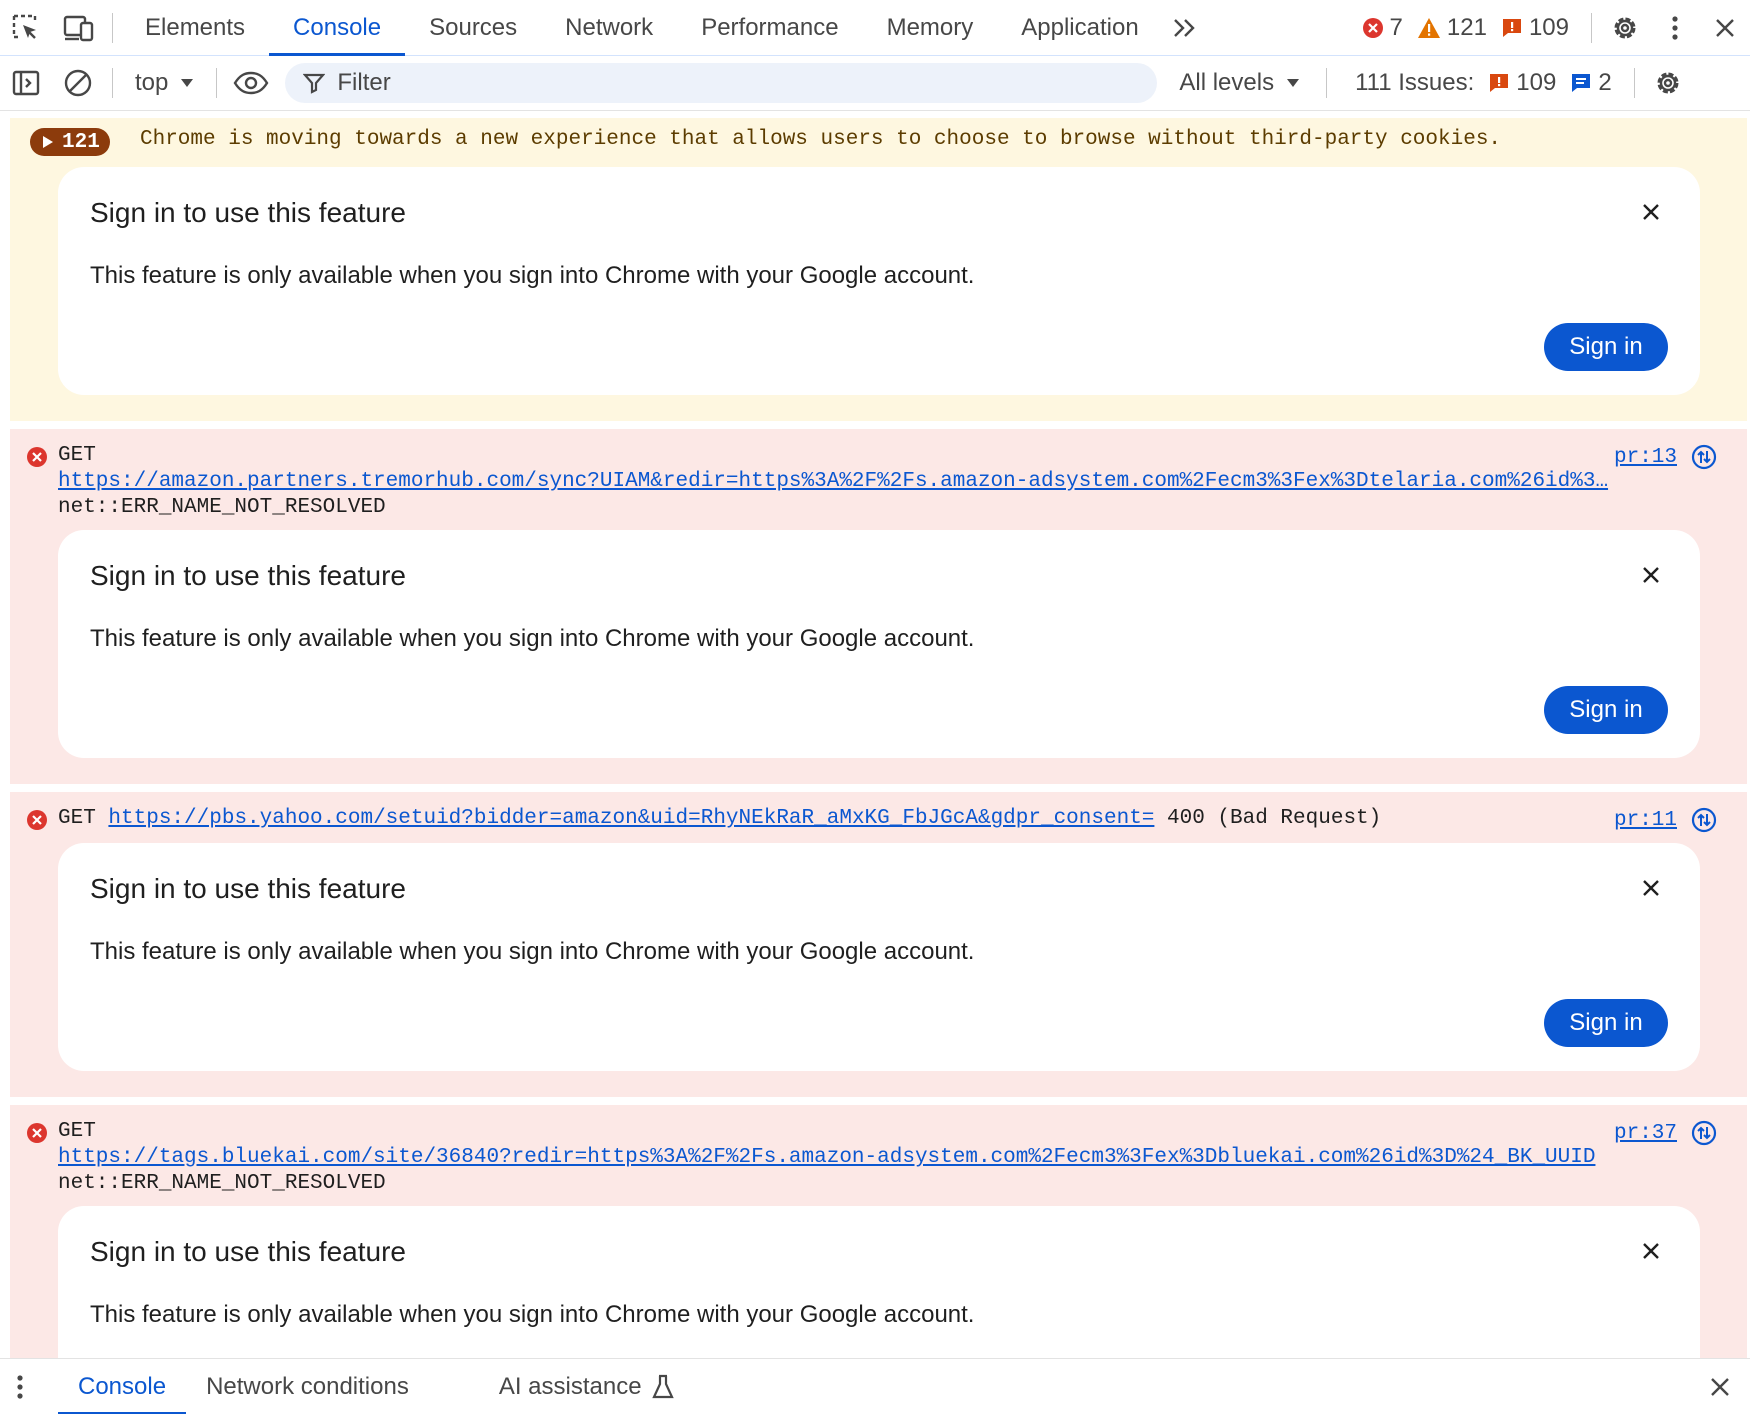 The image size is (1750, 1414). I want to click on drawer-tab-label: AI assistance, so click(570, 1386).